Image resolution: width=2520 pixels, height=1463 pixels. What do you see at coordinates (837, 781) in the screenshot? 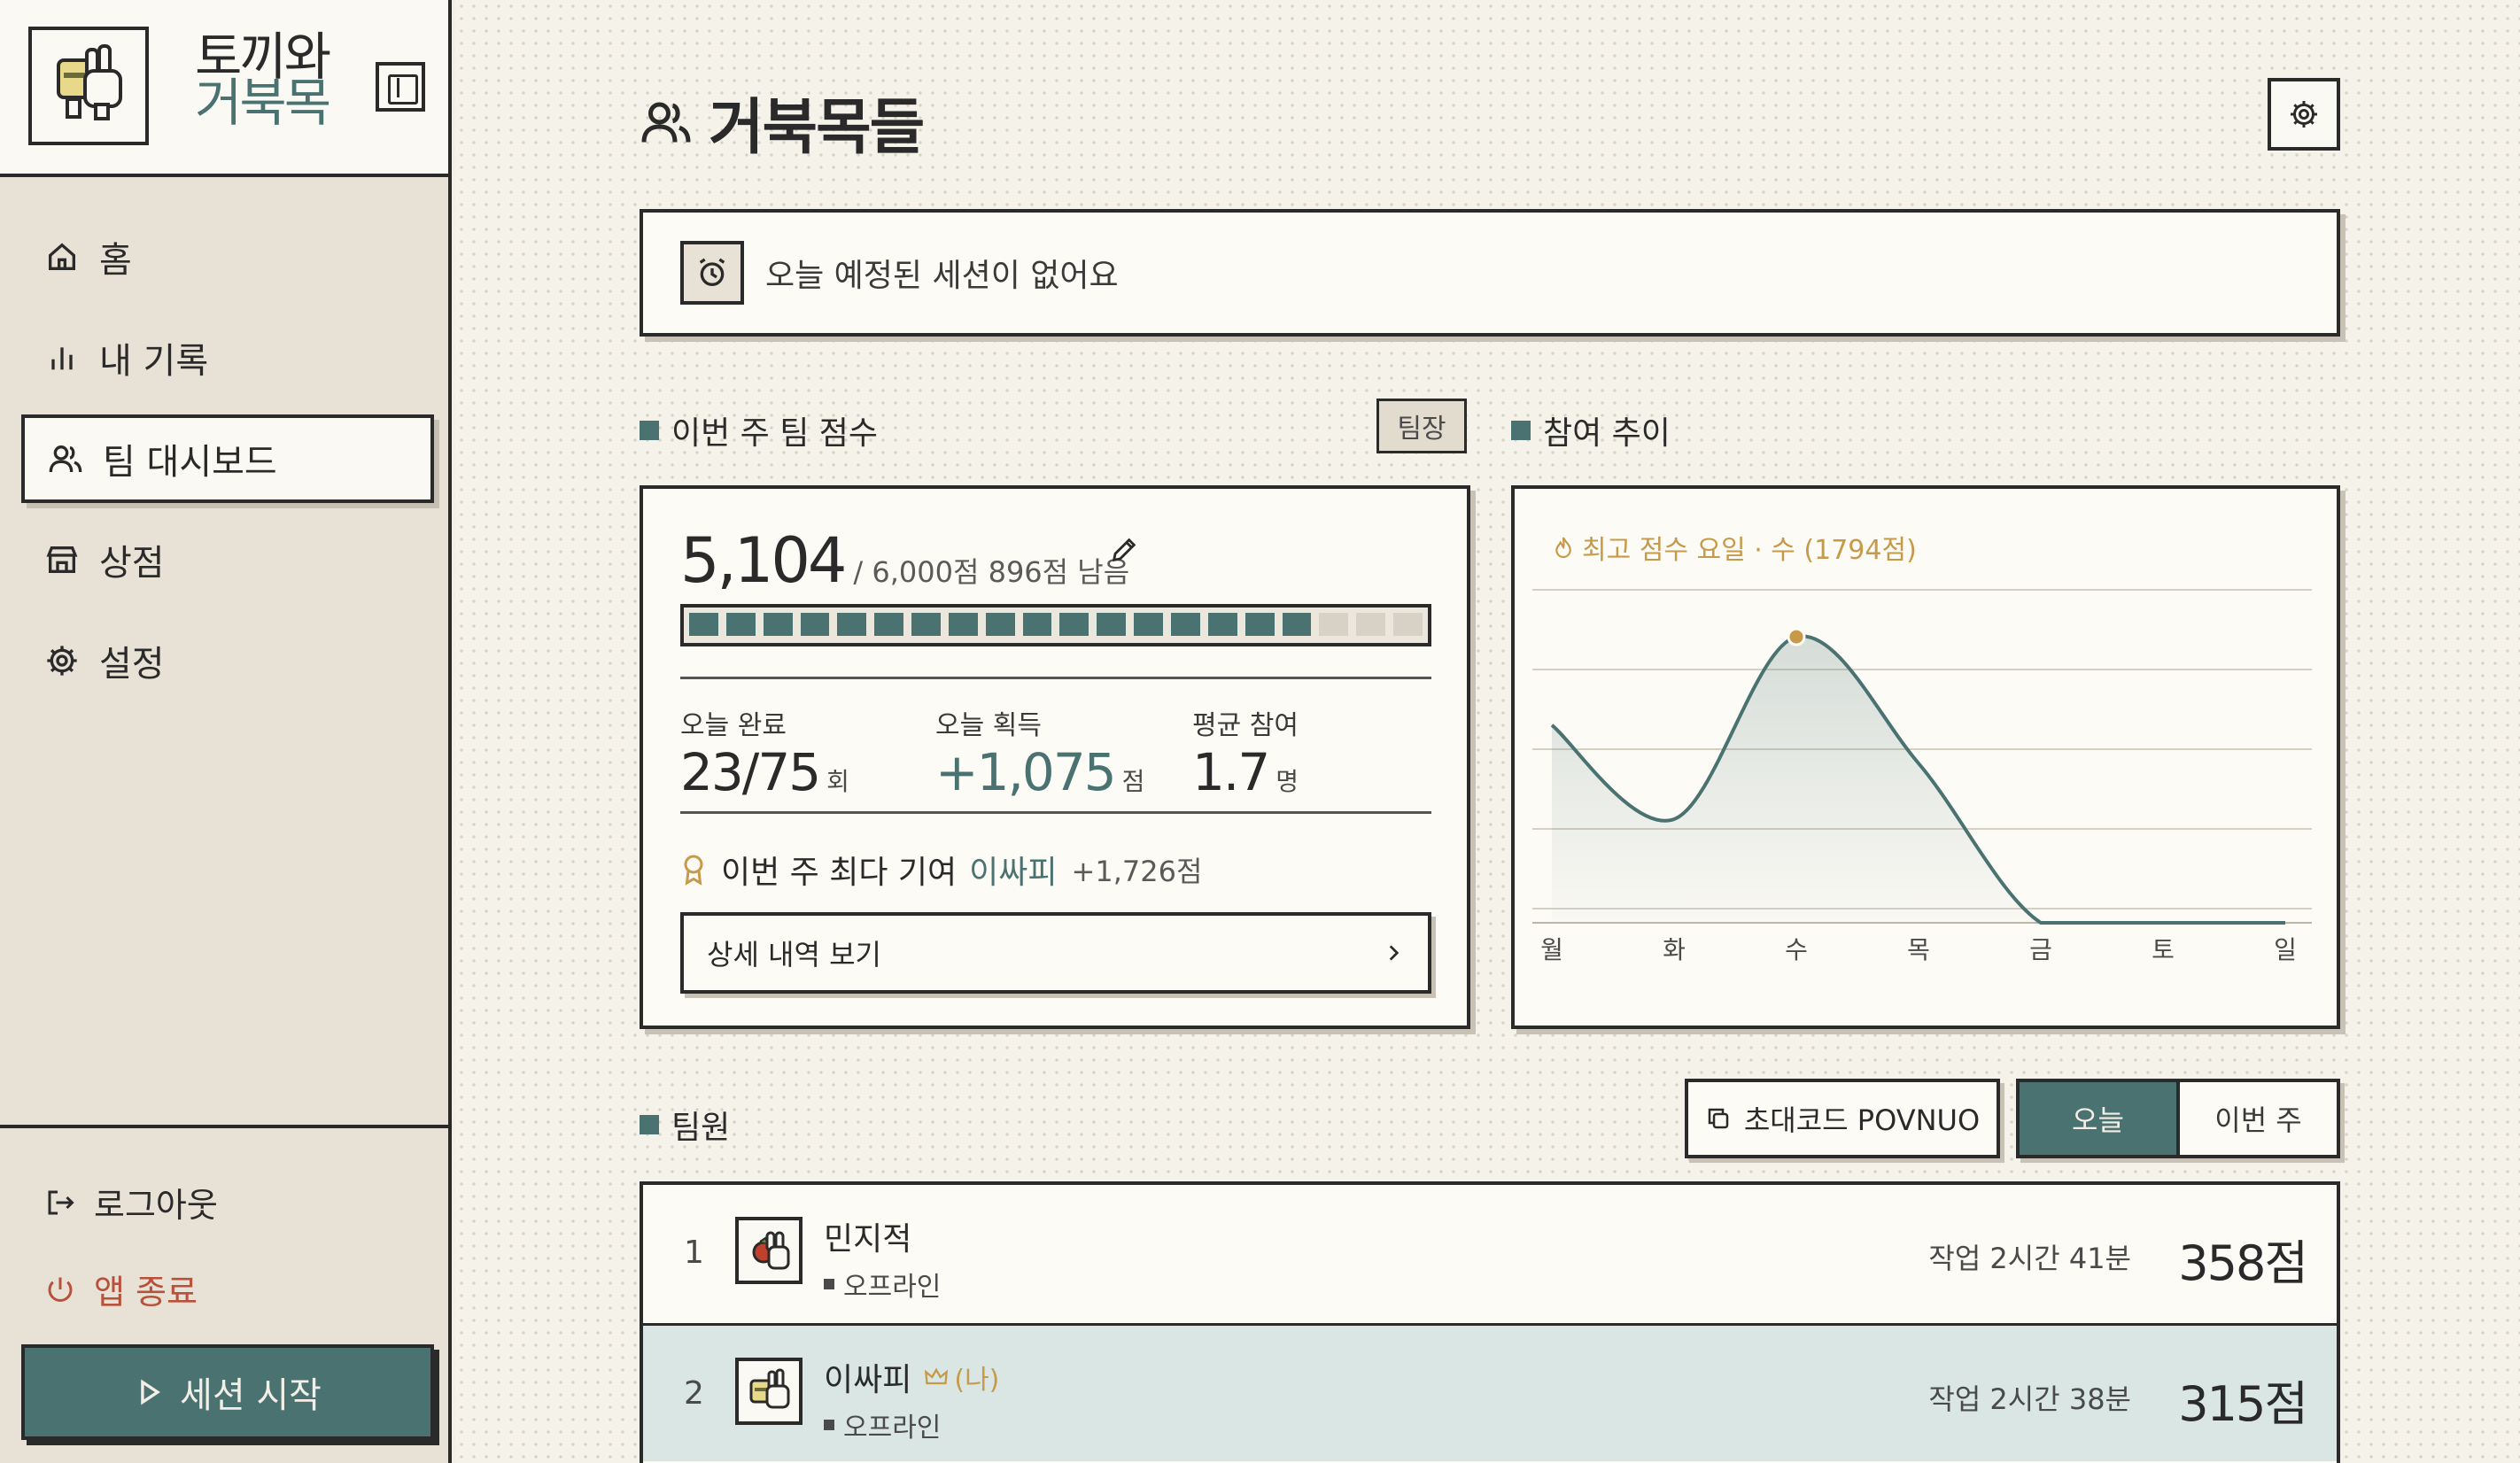
I see `stat-unit: 회` at bounding box center [837, 781].